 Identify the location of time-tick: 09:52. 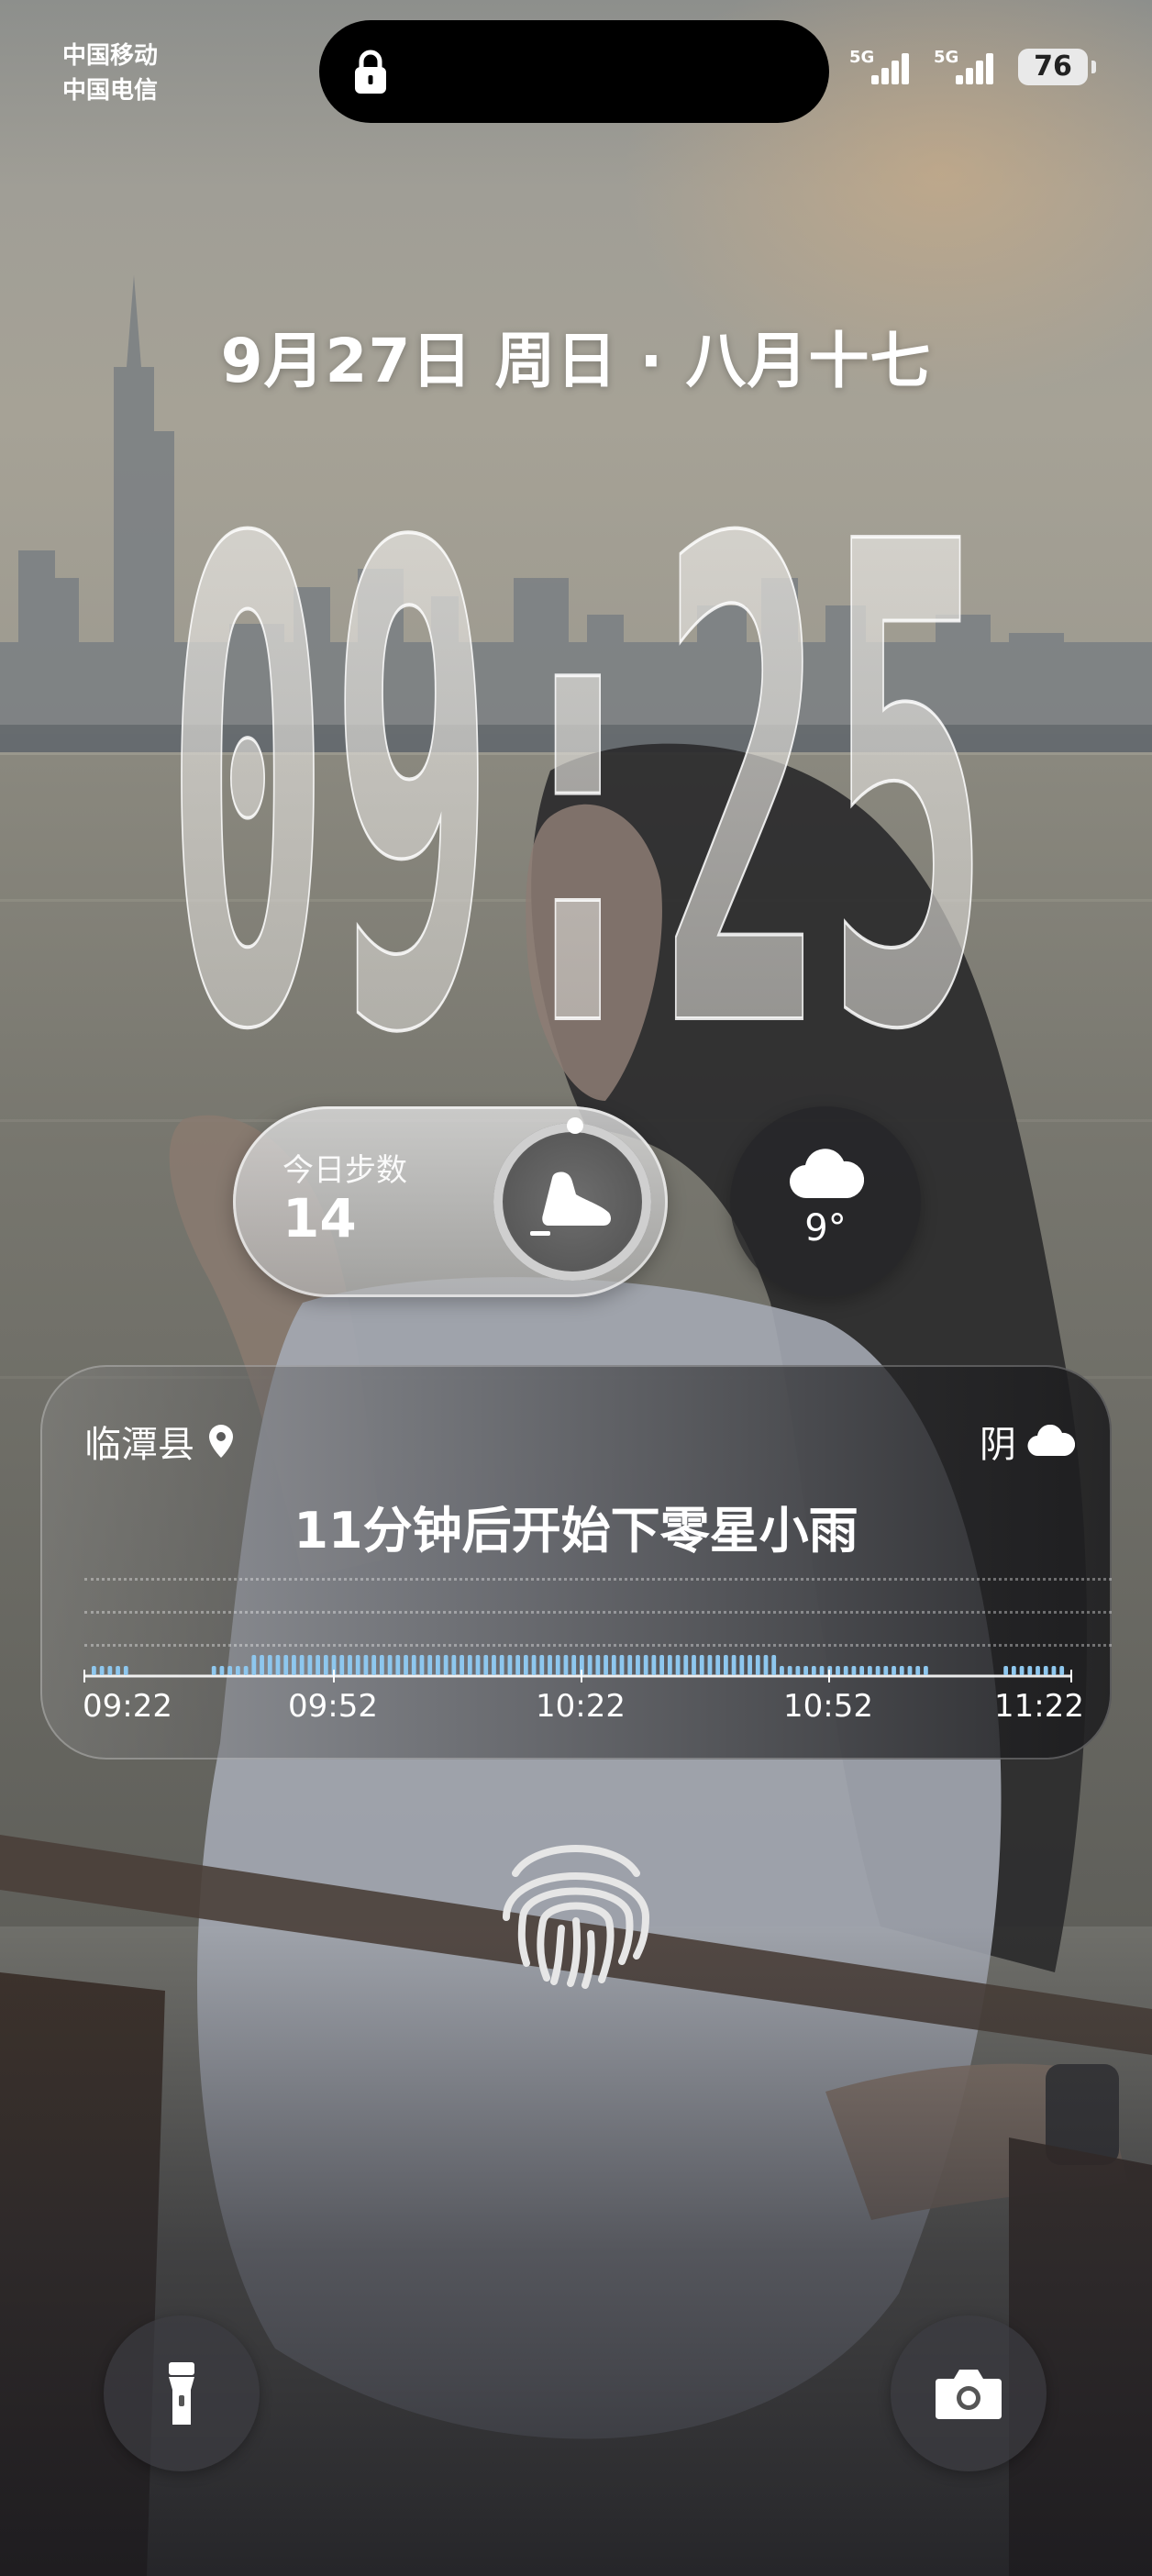
(333, 1706).